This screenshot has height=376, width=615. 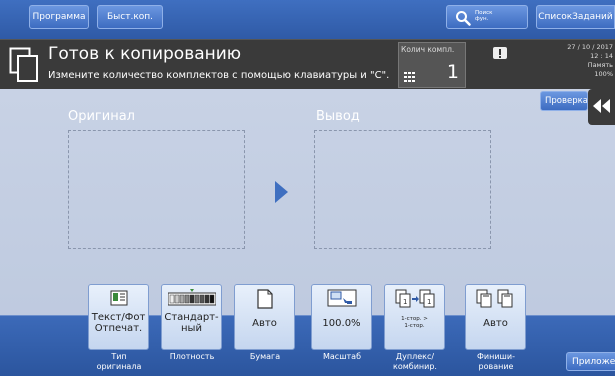 What do you see at coordinates (264, 323) in the screenshot?
I see `paper-value: Авто` at bounding box center [264, 323].